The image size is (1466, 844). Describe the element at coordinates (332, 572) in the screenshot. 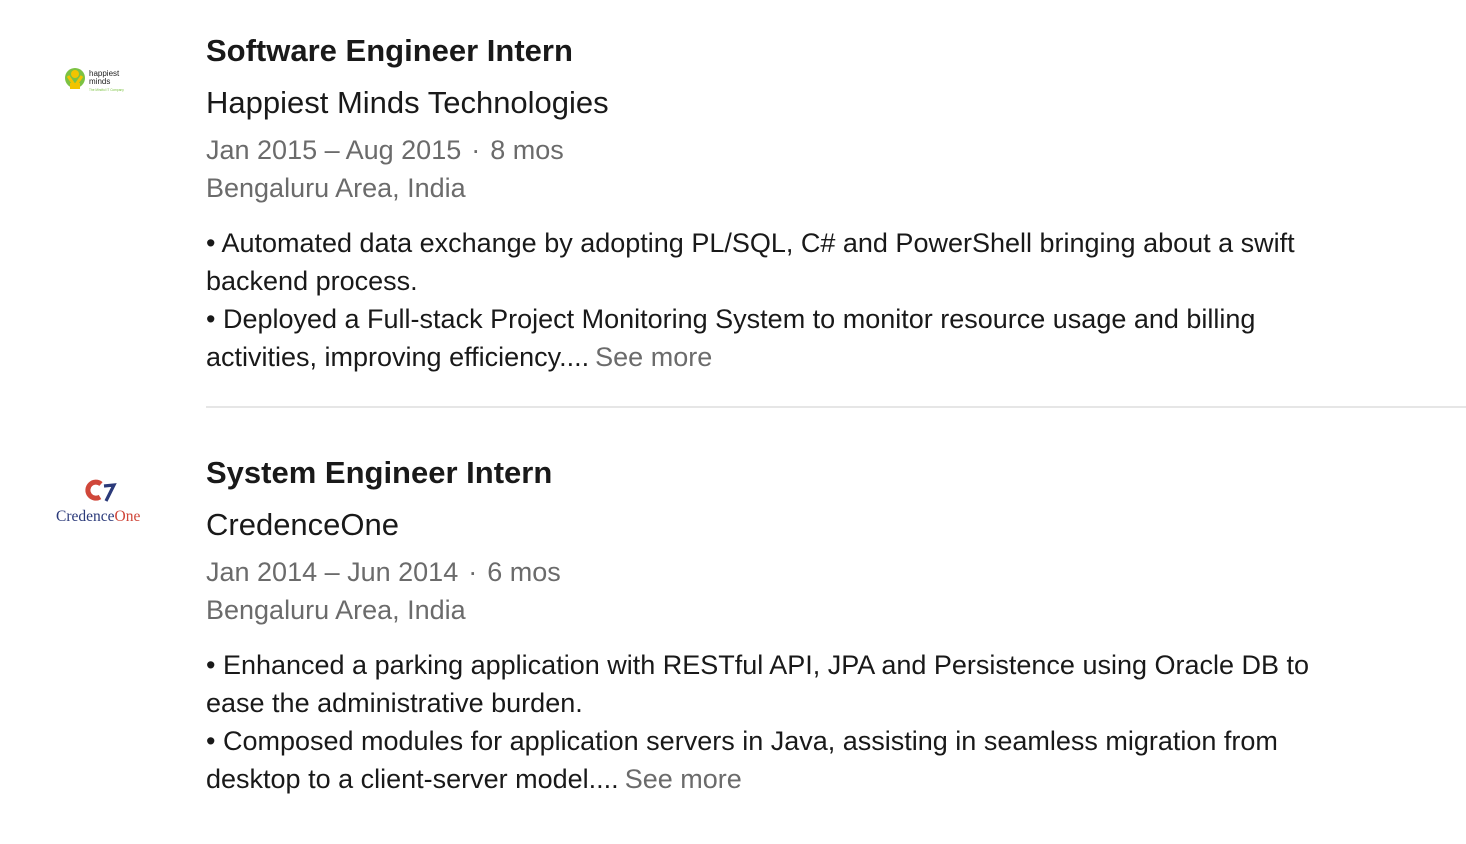

I see `date-range: Jan 2014 – Jun 2014` at that location.